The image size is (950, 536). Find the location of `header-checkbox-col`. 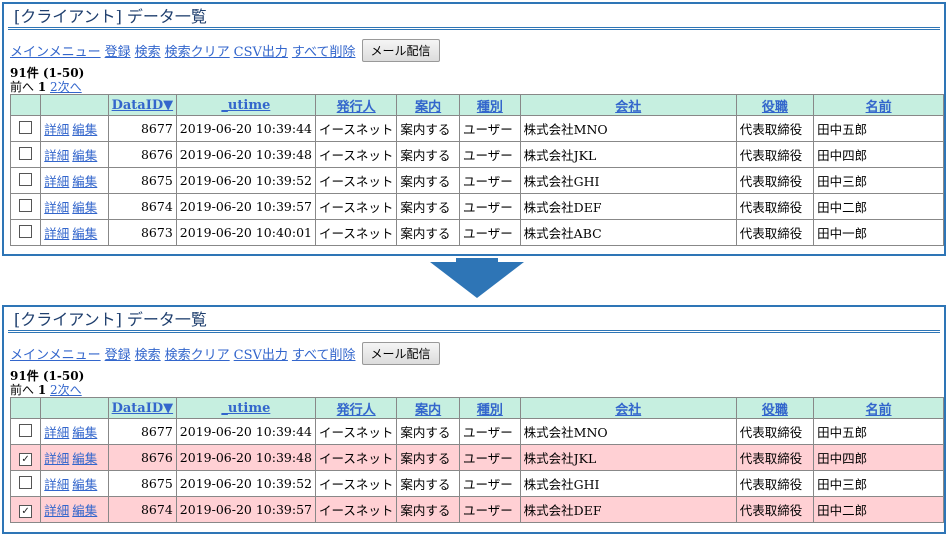

header-checkbox-col is located at coordinates (25, 408).